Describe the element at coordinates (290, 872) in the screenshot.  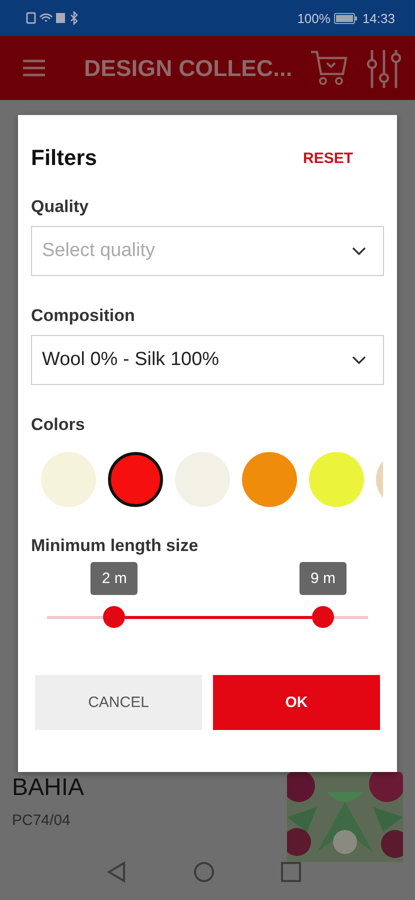
I see `recents-icon` at that location.